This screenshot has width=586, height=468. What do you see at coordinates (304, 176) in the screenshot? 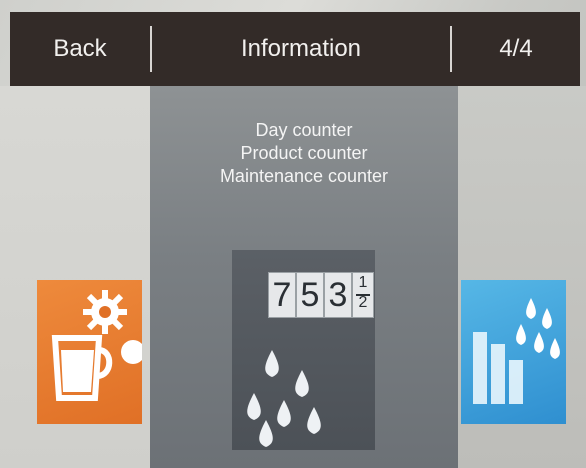
I see `maintenance-counter-label: Maintenance counter` at bounding box center [304, 176].